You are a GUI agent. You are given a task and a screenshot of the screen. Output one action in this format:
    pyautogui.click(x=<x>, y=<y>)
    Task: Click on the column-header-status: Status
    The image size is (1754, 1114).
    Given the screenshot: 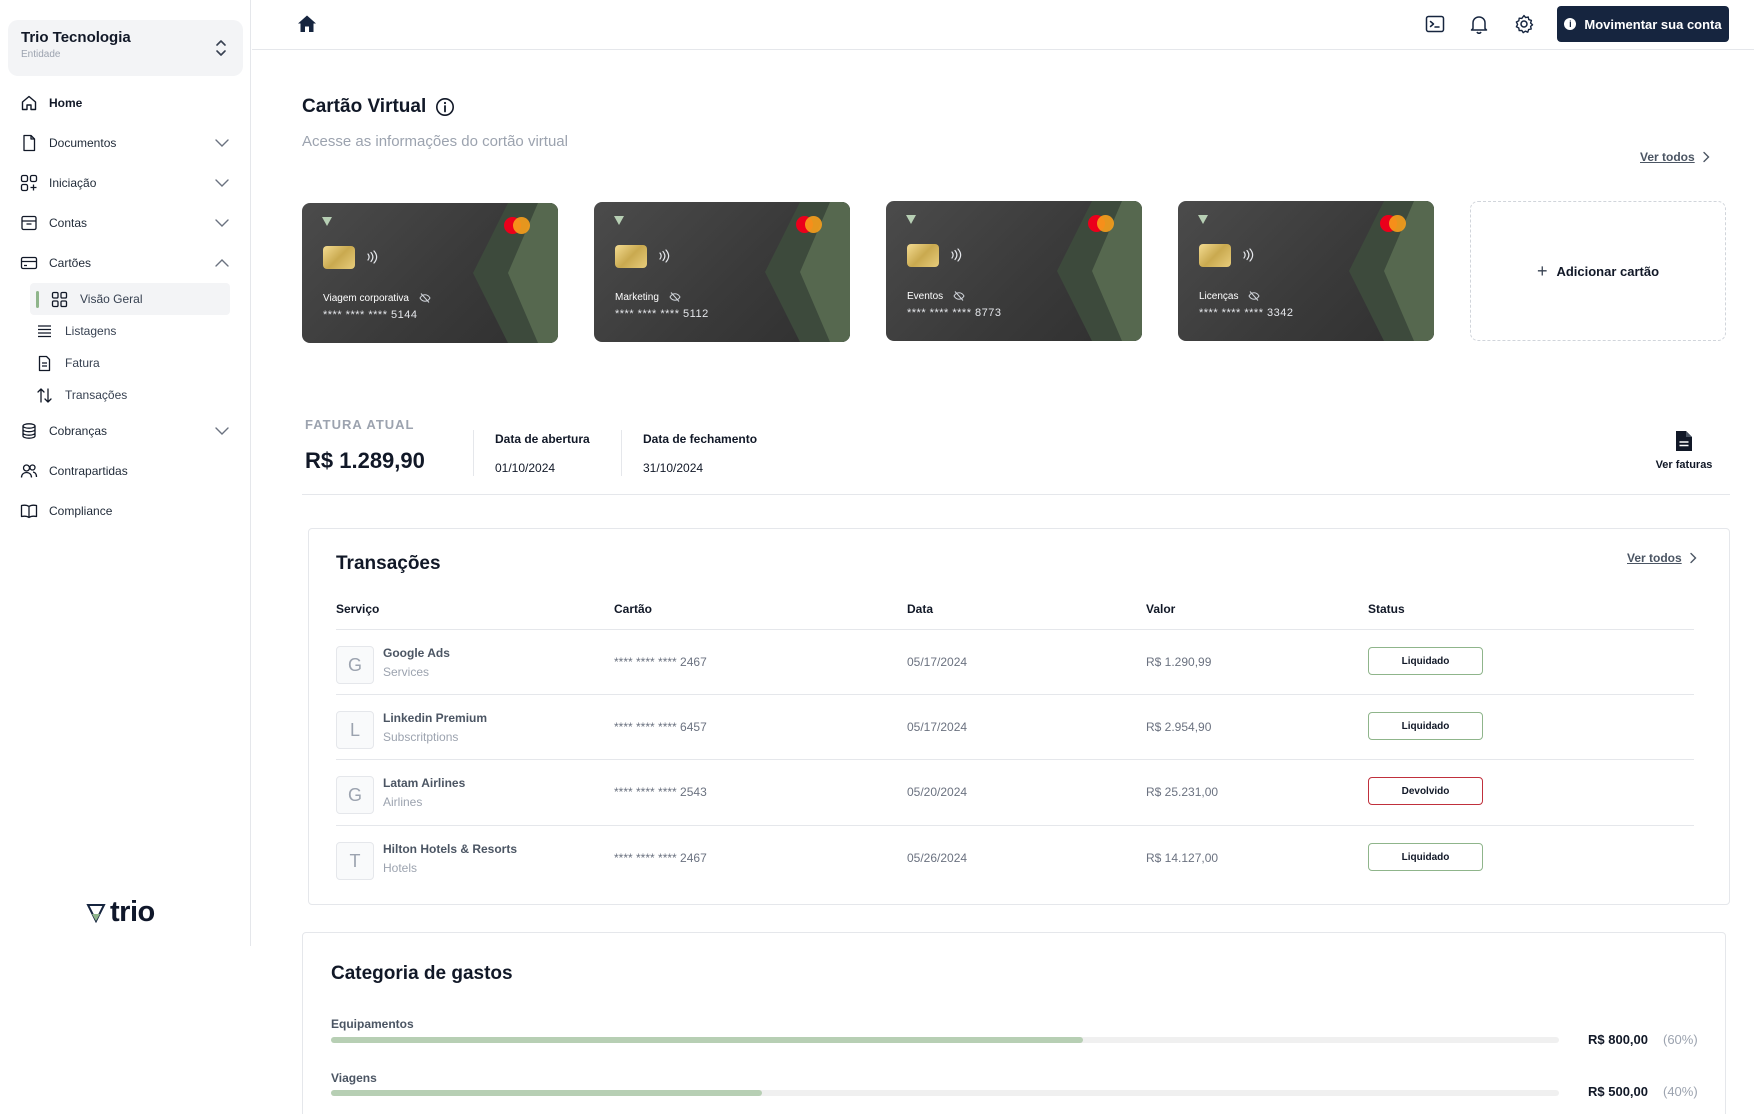 What is the action you would take?
    pyautogui.click(x=1386, y=609)
    